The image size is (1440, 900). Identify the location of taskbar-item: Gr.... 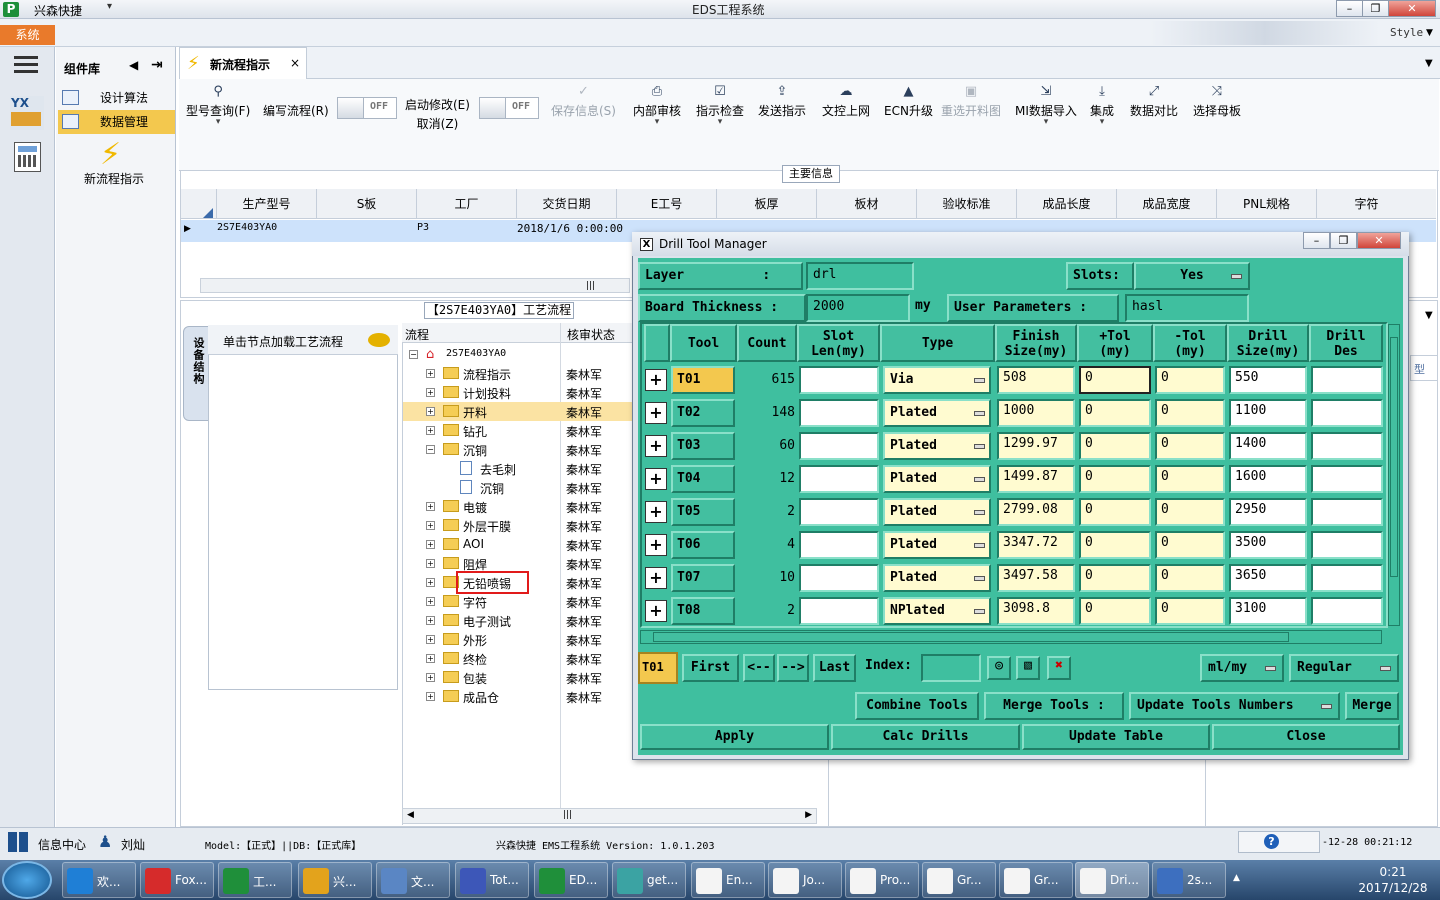
(1036, 880).